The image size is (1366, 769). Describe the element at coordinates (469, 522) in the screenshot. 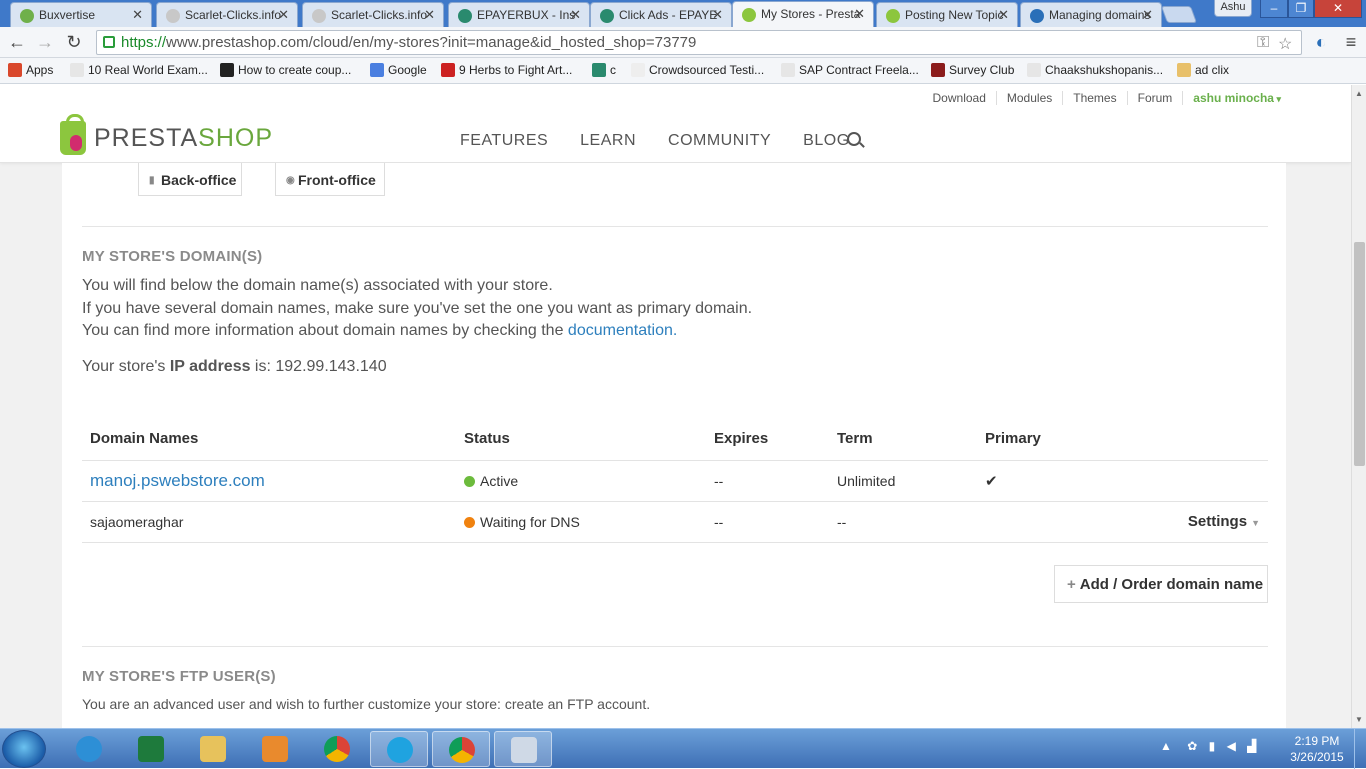

I see `status-dot-icon` at that location.